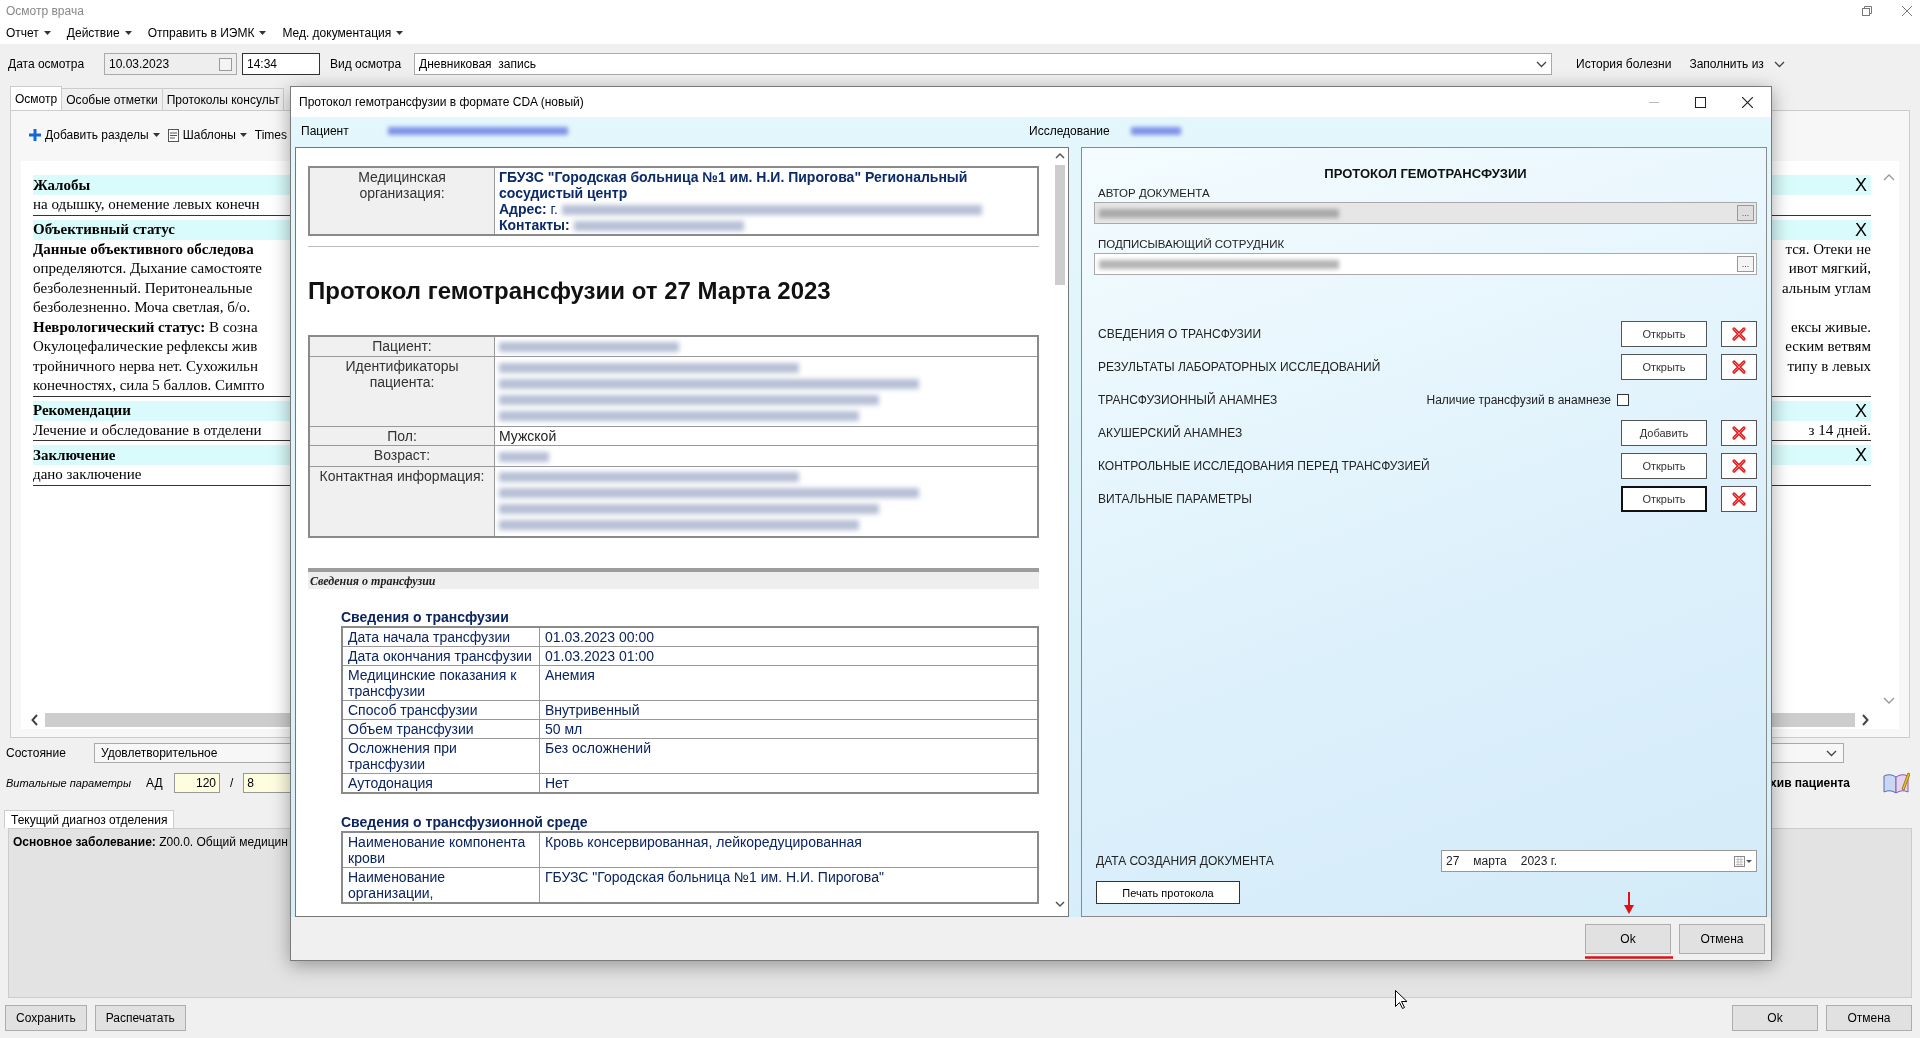  I want to click on menu-item: Отчет, so click(28, 33).